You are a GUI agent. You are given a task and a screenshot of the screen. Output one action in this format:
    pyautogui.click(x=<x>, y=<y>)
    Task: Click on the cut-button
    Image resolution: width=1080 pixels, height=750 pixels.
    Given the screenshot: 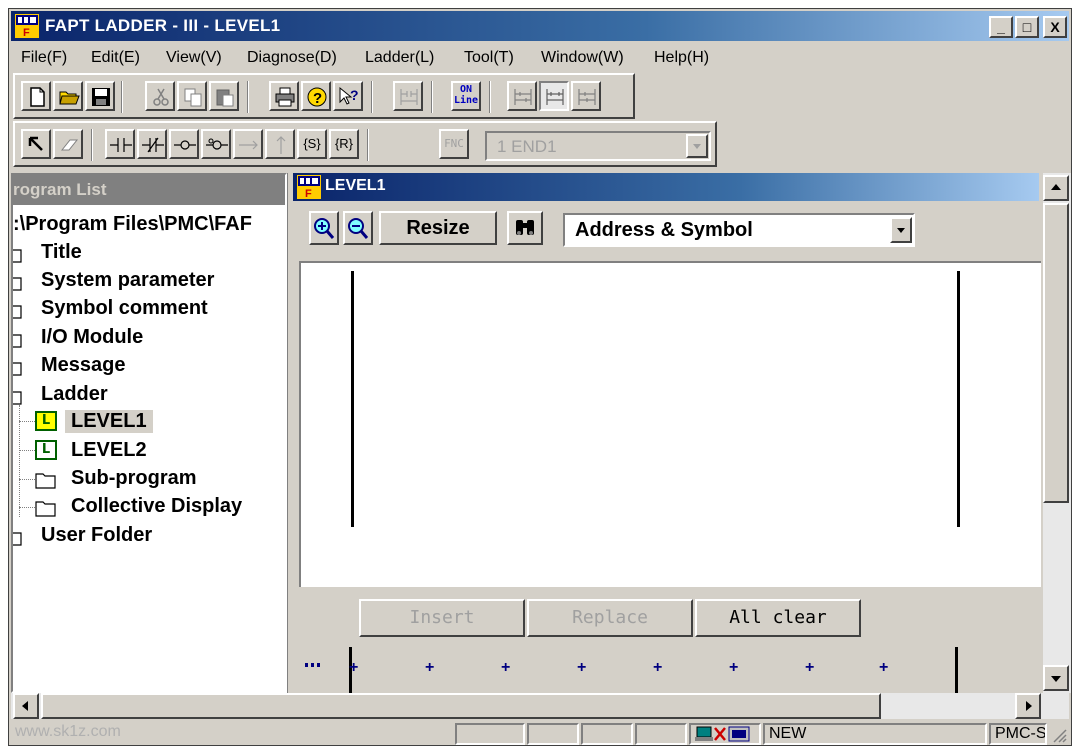 What is the action you would take?
    pyautogui.click(x=160, y=96)
    